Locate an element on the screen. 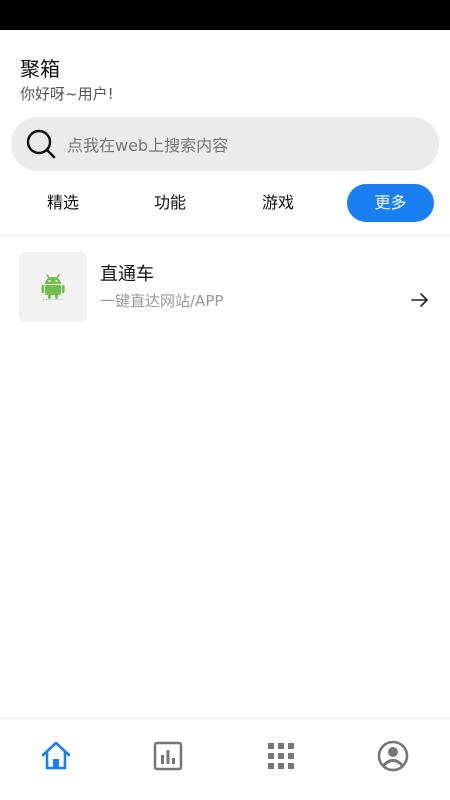  arrow-right-icon is located at coordinates (420, 300).